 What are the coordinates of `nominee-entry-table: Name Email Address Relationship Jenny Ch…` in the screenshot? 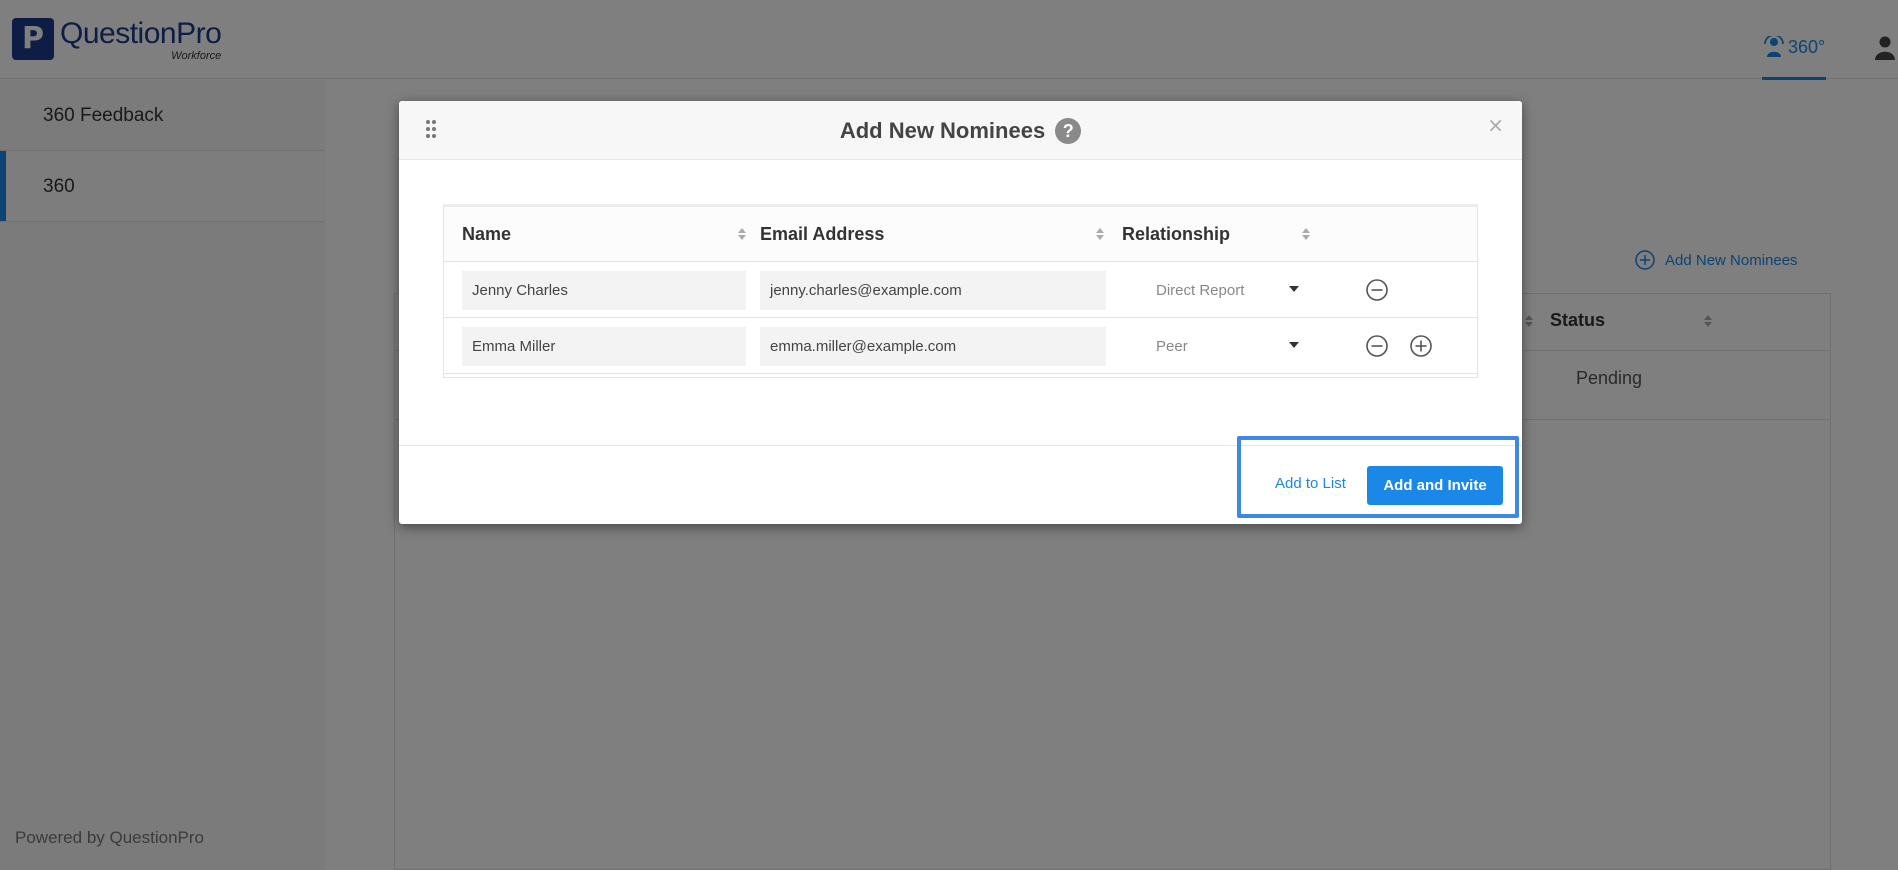 It's located at (960, 291).